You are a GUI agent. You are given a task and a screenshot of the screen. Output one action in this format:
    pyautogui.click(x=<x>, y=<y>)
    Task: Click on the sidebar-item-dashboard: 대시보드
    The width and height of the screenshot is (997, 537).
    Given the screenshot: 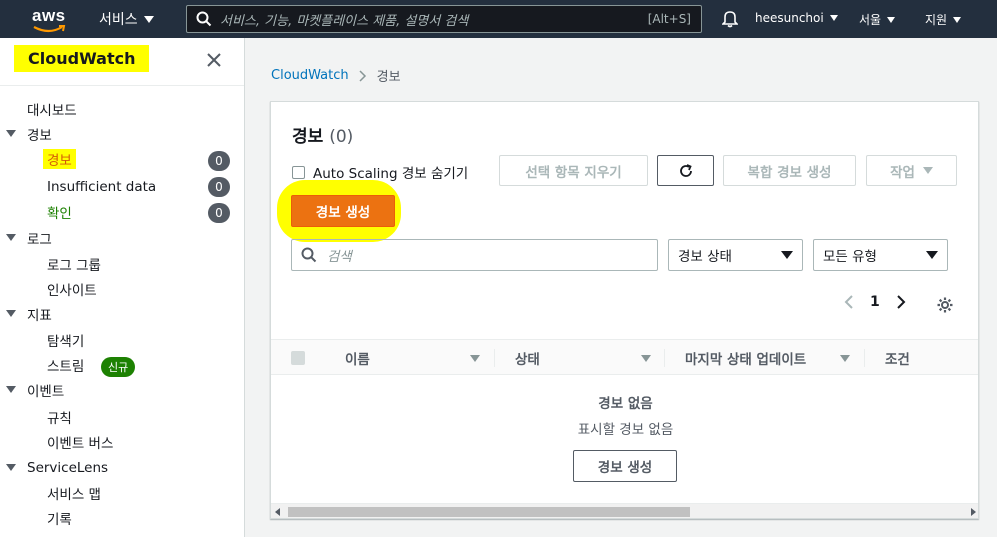 What is the action you would take?
    pyautogui.click(x=52, y=109)
    